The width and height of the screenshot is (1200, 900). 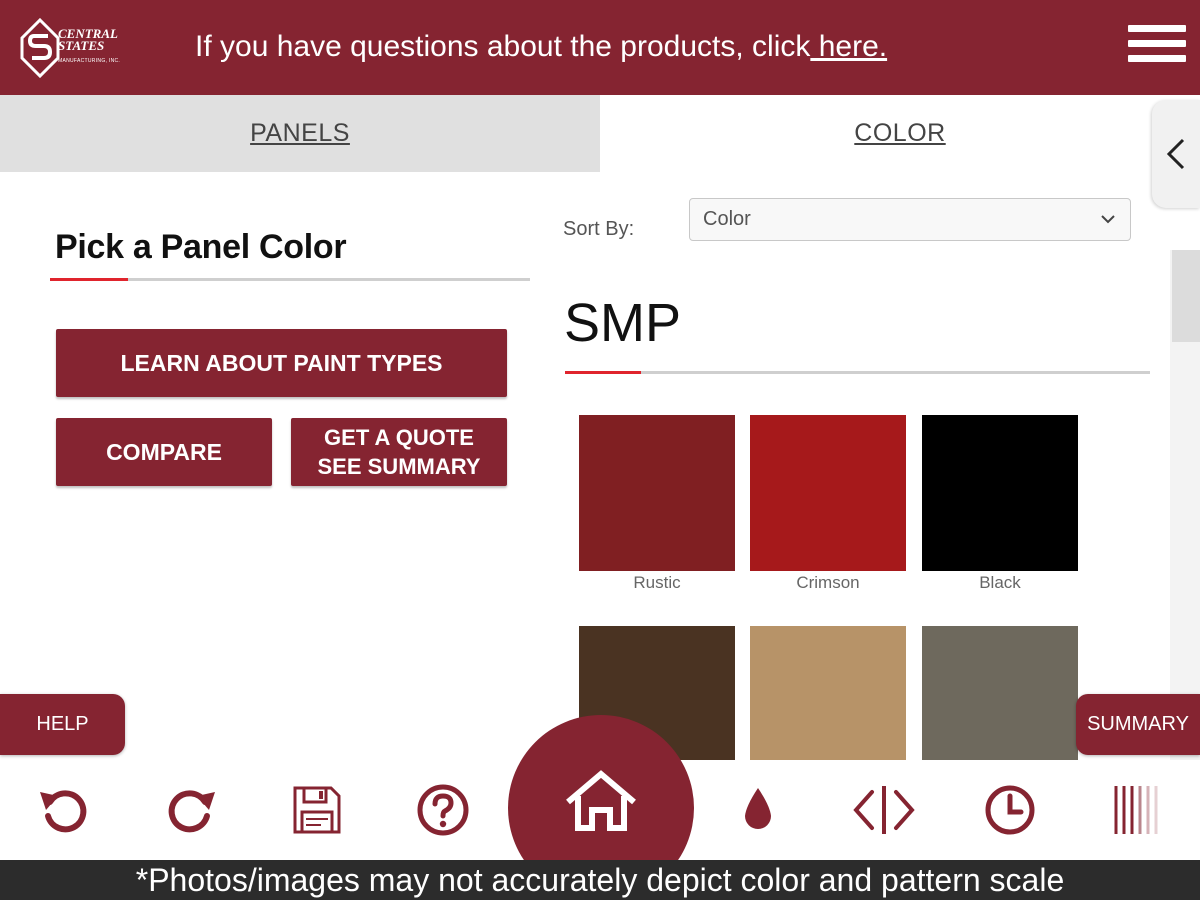 I want to click on help-tool-button, so click(x=443, y=810).